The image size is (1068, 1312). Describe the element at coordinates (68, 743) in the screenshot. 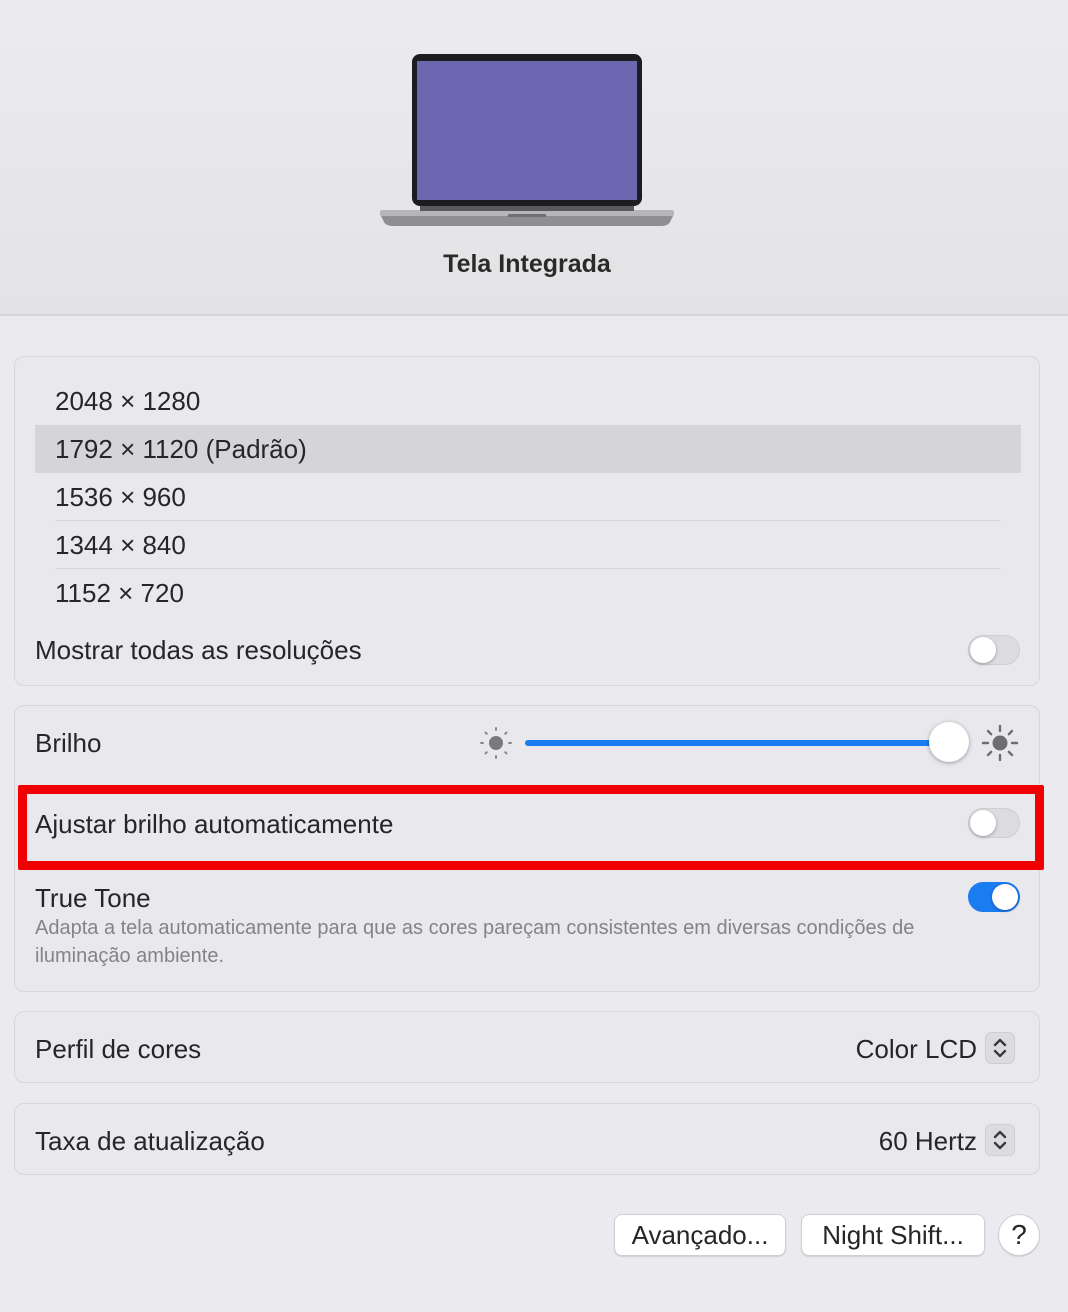

I see `brightness-label: Brilho` at that location.